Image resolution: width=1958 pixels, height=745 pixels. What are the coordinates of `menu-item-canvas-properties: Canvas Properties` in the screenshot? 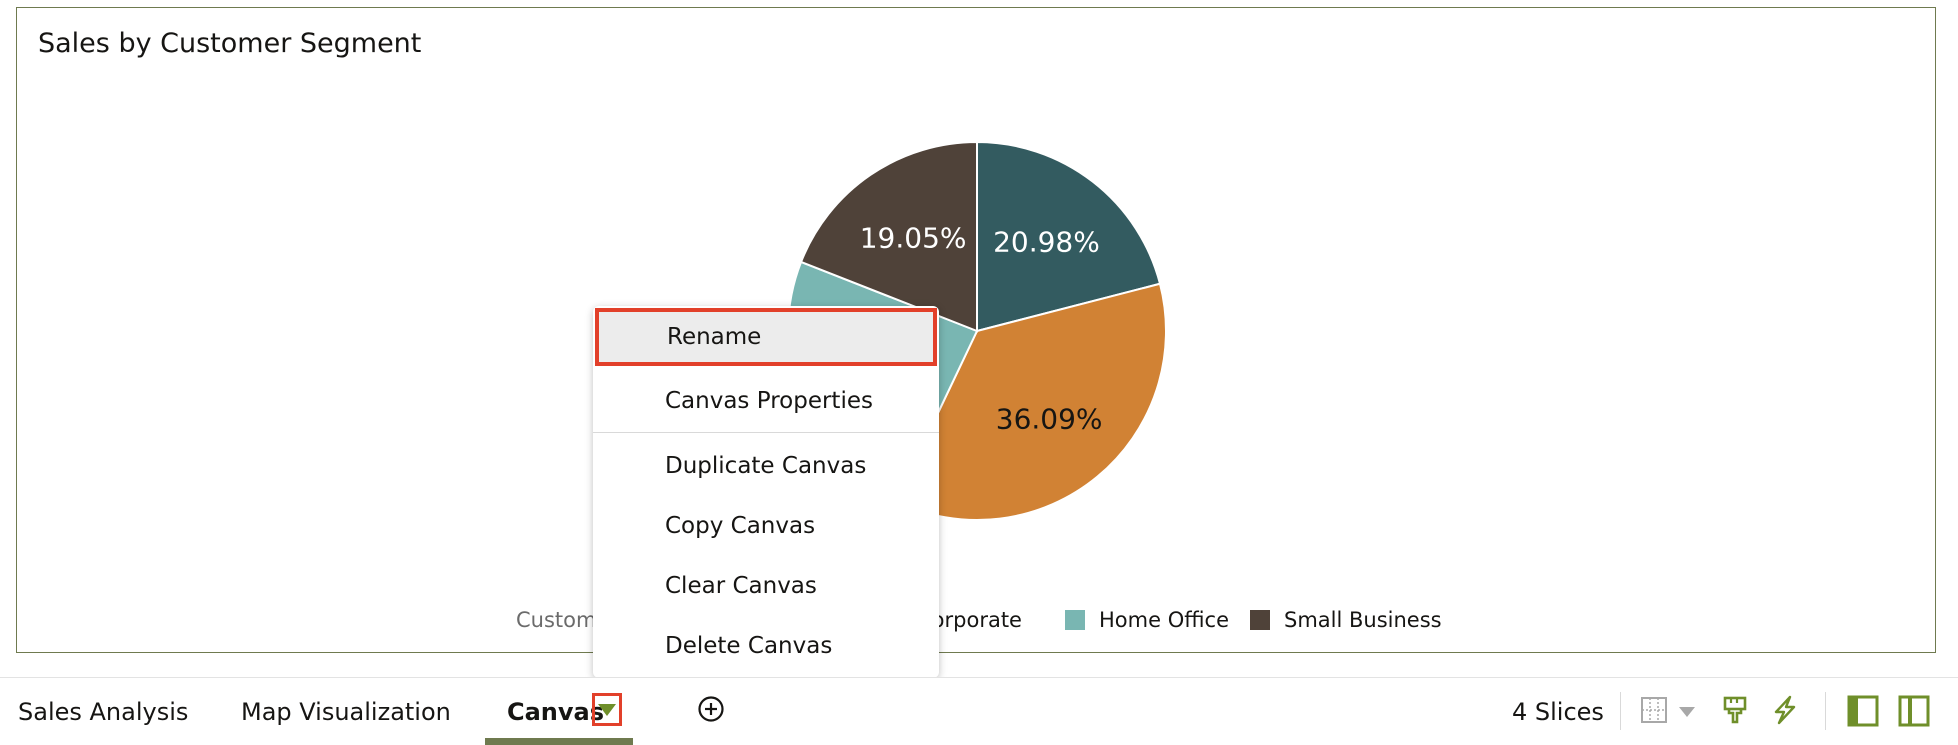 It's located at (766, 401).